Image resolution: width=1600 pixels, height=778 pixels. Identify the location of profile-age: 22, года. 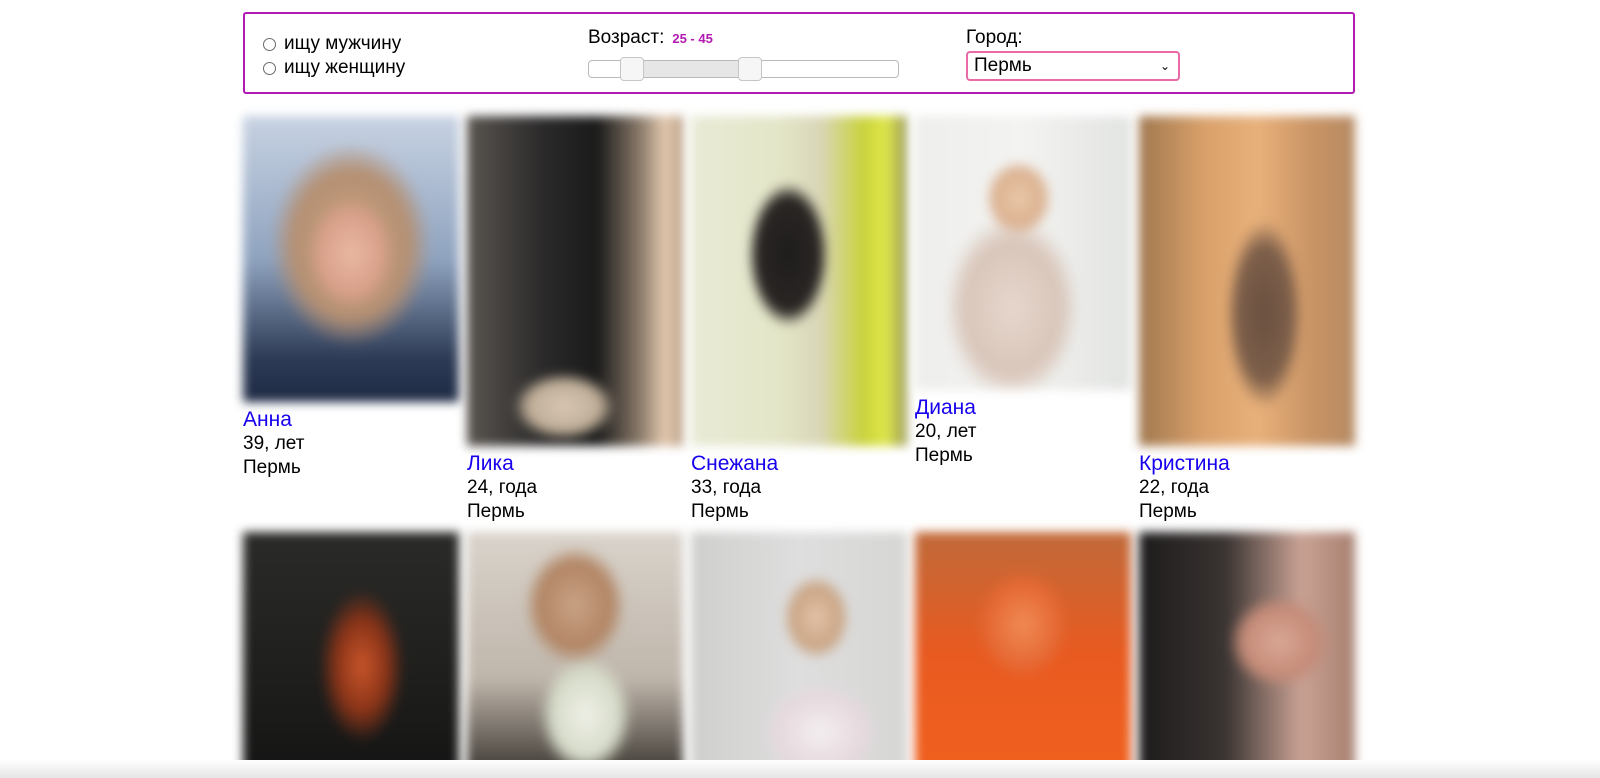
(1174, 487).